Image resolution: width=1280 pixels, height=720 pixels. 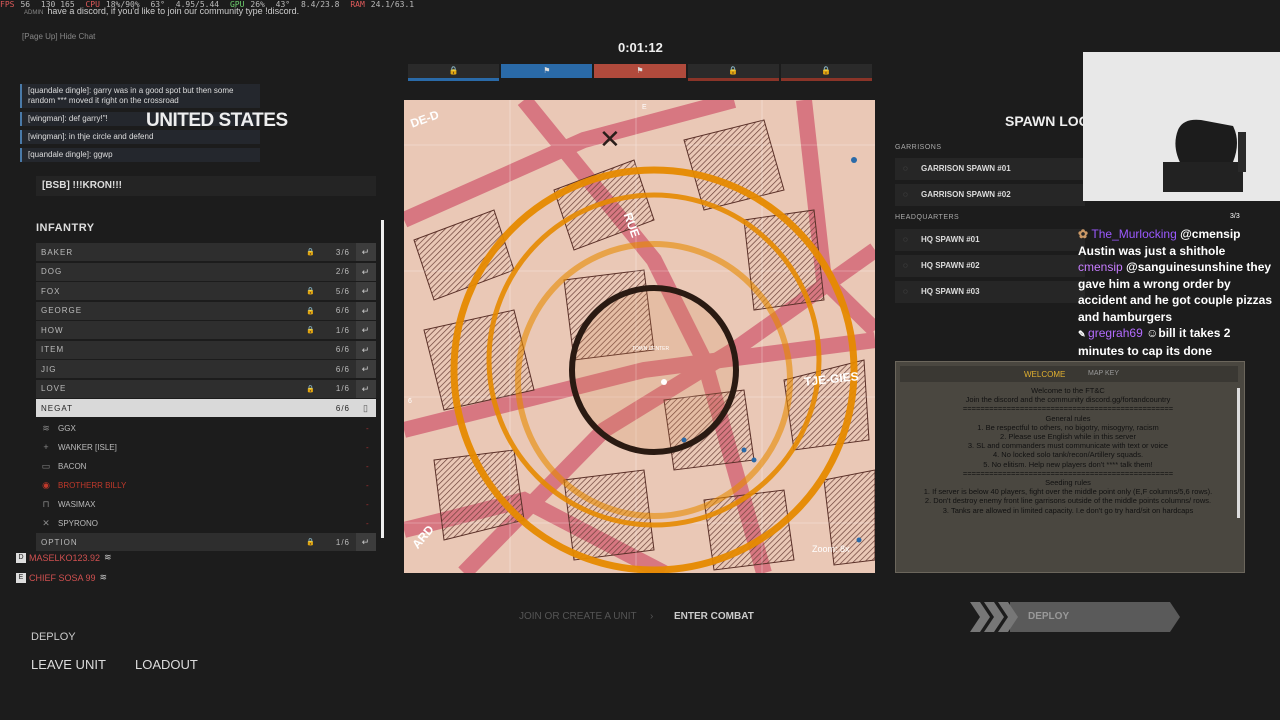 I want to click on step-join-unit: JOIN OR CREATE A UNIT, so click(x=578, y=616).